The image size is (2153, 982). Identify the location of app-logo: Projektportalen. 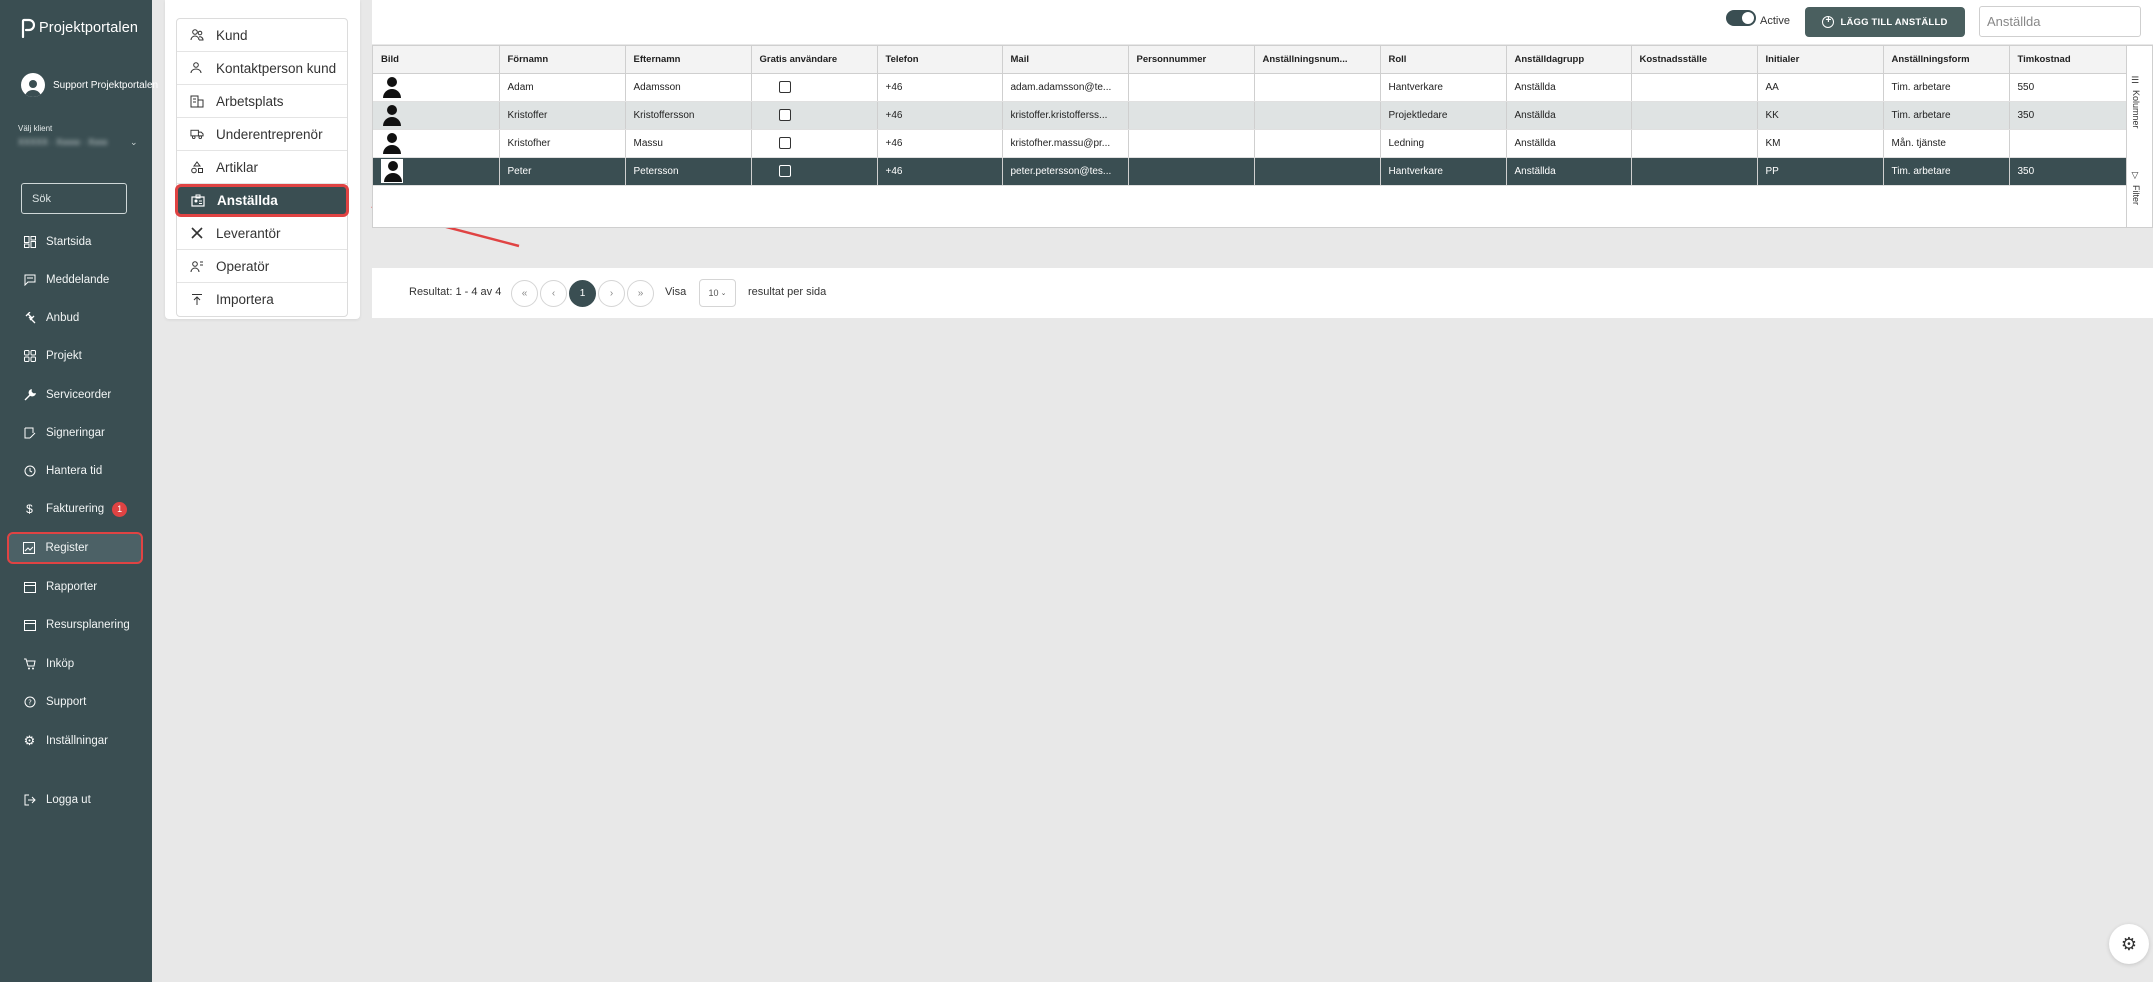
(79, 28).